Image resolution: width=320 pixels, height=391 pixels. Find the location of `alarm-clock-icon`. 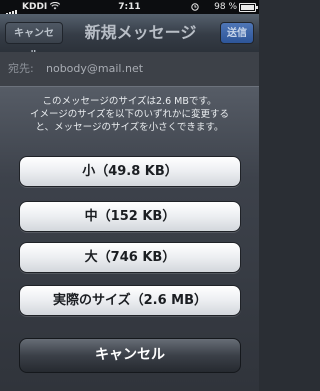

alarm-clock-icon is located at coordinates (195, 7).